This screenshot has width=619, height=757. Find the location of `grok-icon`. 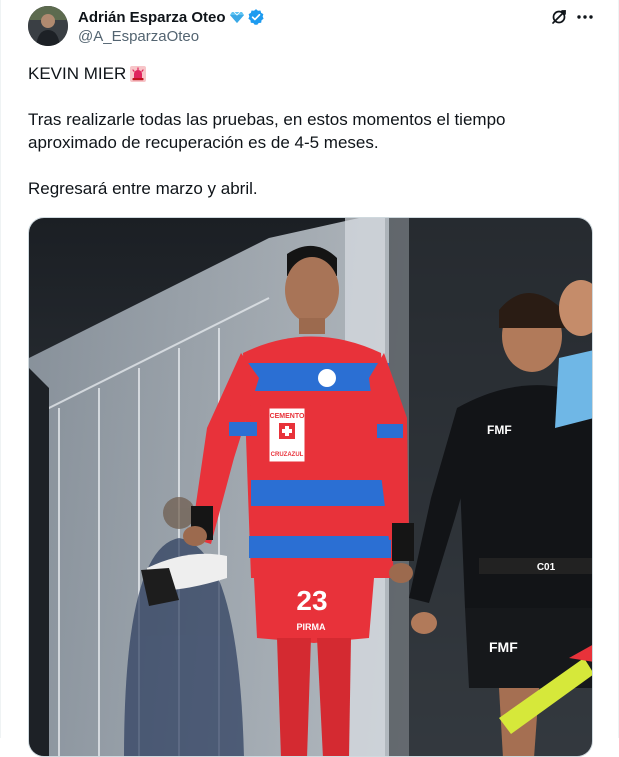

grok-icon is located at coordinates (559, 17).